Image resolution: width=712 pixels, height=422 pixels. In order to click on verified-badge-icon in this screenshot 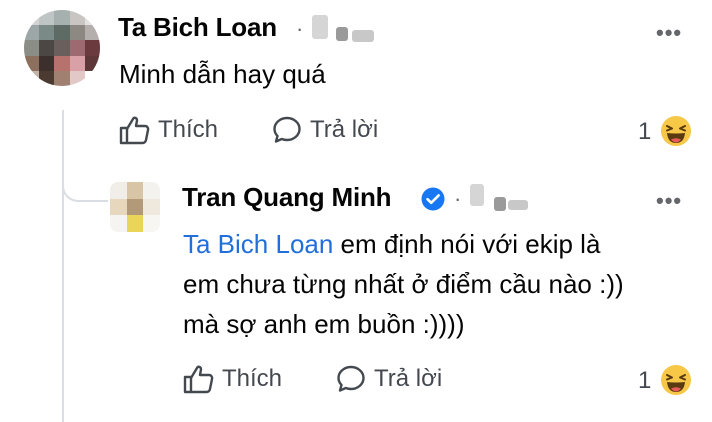, I will do `click(433, 199)`.